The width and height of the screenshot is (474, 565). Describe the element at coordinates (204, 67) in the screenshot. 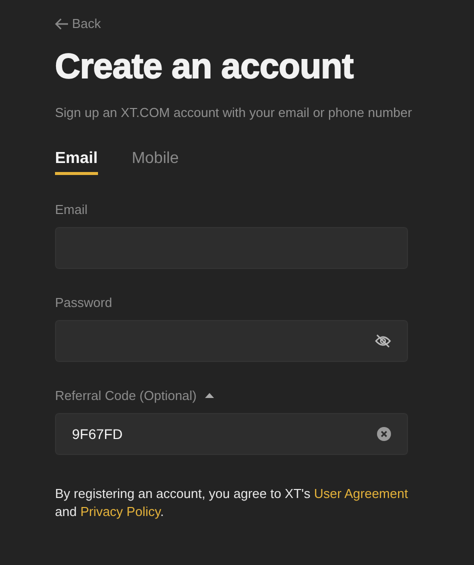

I see `page-title: Create an account` at that location.